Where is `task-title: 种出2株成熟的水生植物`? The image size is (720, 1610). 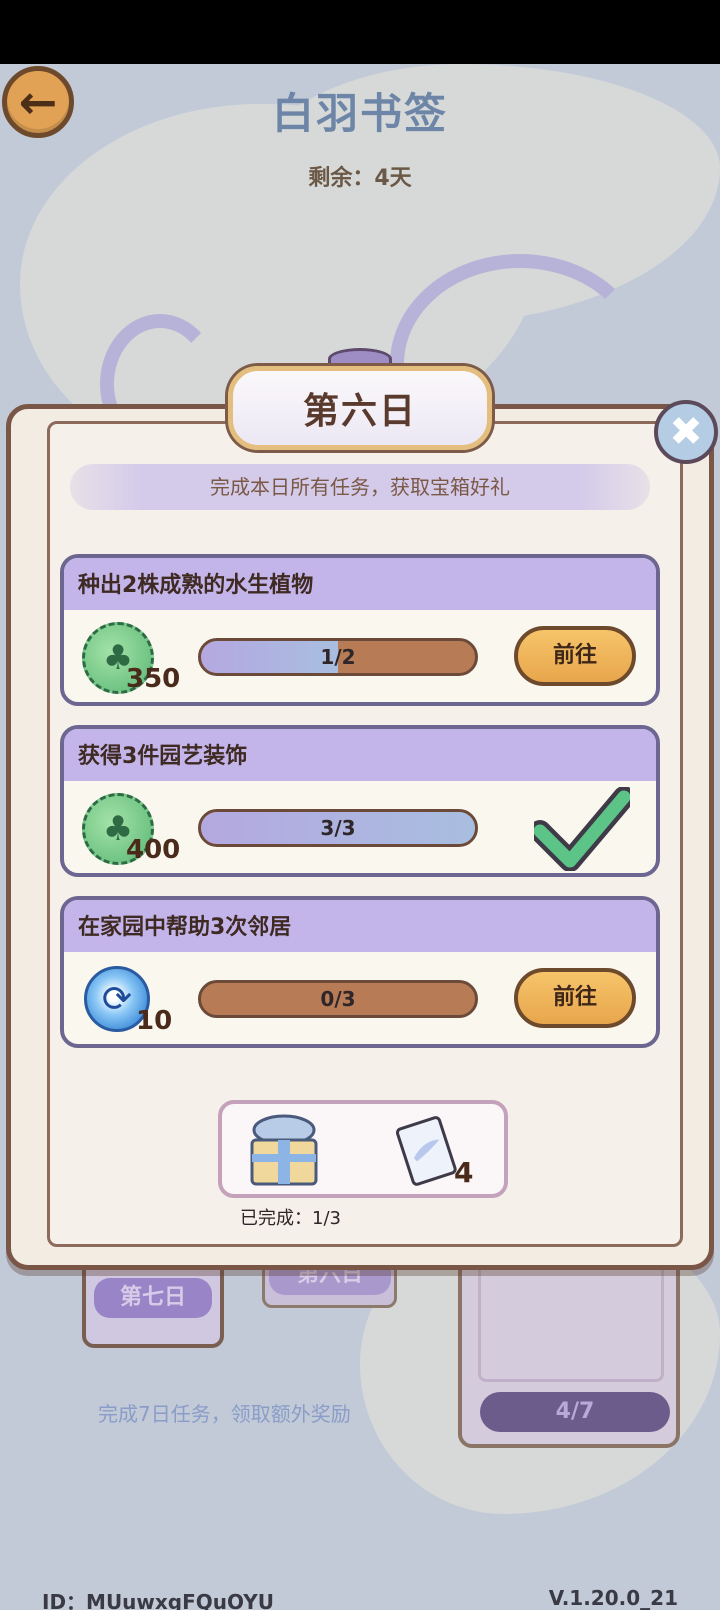
task-title: 种出2株成熟的水生植物 is located at coordinates (360, 584).